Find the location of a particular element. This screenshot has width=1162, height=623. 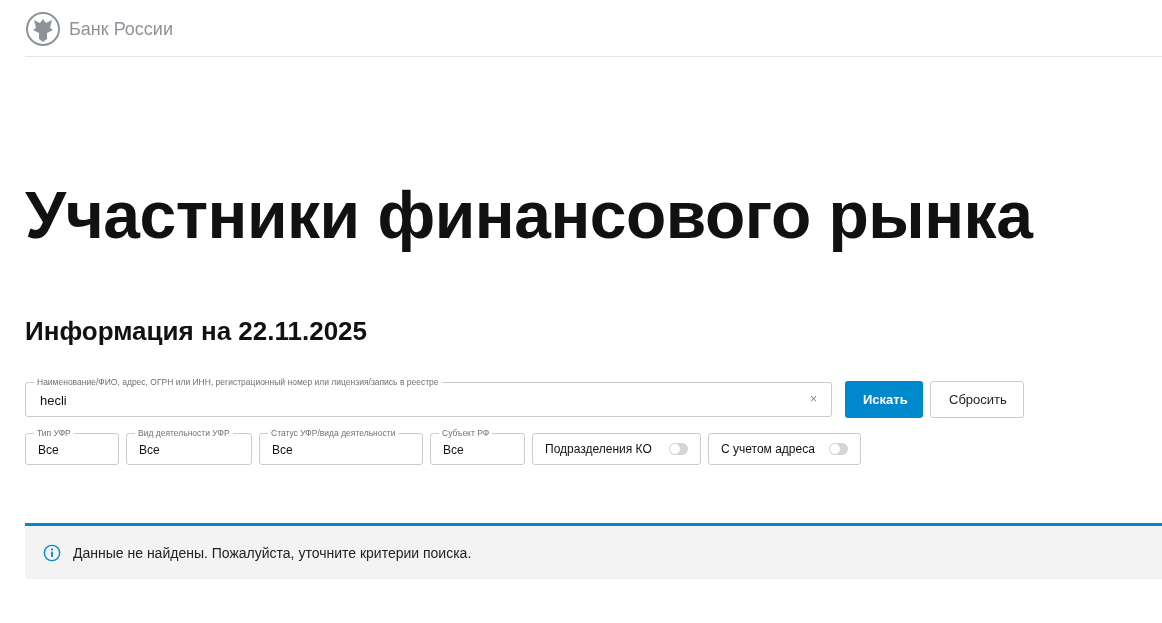

toggle-label: Подразделения КО is located at coordinates (598, 449).